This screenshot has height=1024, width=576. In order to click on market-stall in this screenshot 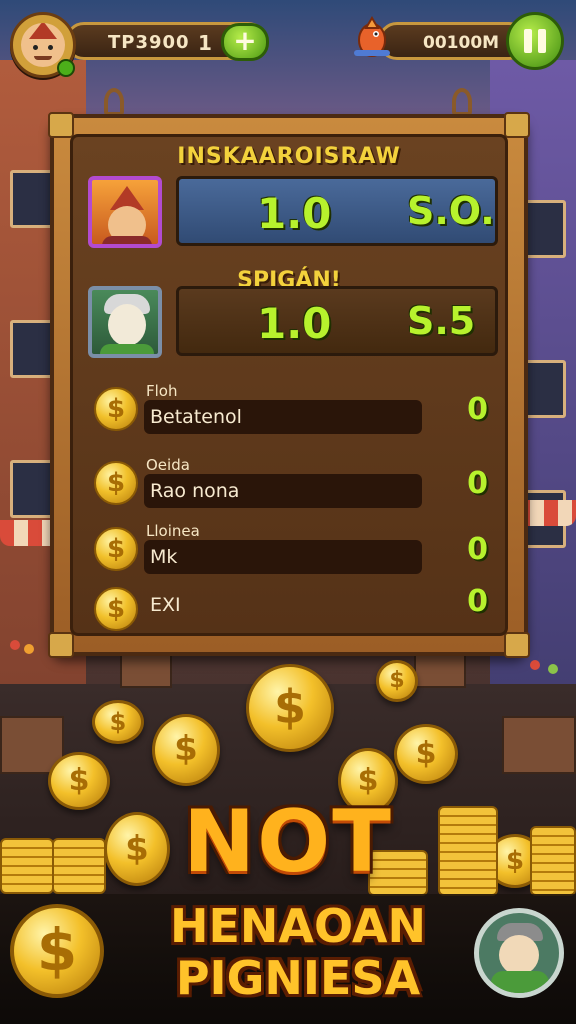, I will do `click(539, 745)`.